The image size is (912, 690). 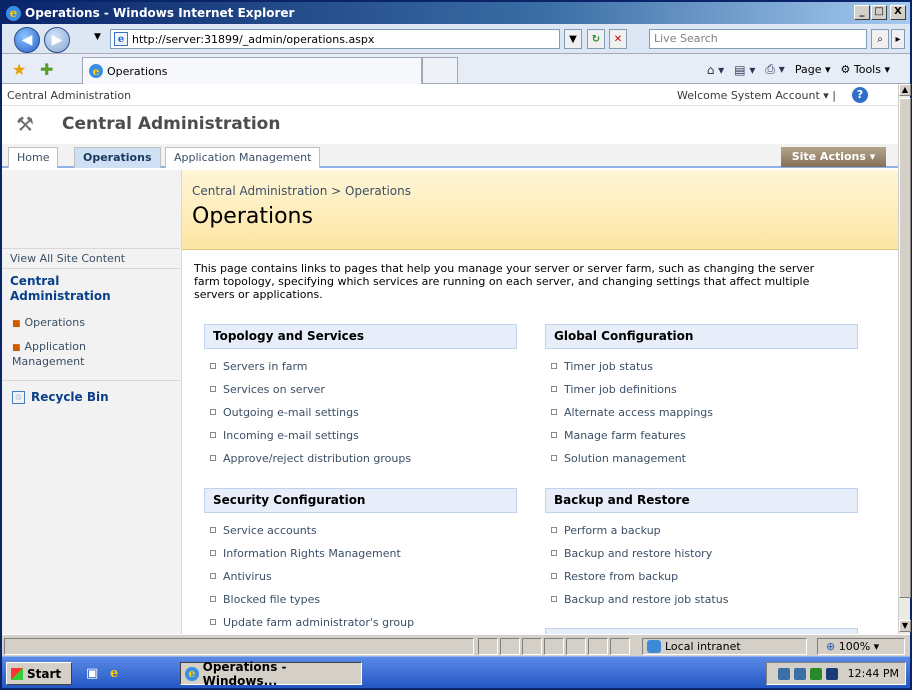 I want to click on scroll-thumb, so click(x=905, y=348).